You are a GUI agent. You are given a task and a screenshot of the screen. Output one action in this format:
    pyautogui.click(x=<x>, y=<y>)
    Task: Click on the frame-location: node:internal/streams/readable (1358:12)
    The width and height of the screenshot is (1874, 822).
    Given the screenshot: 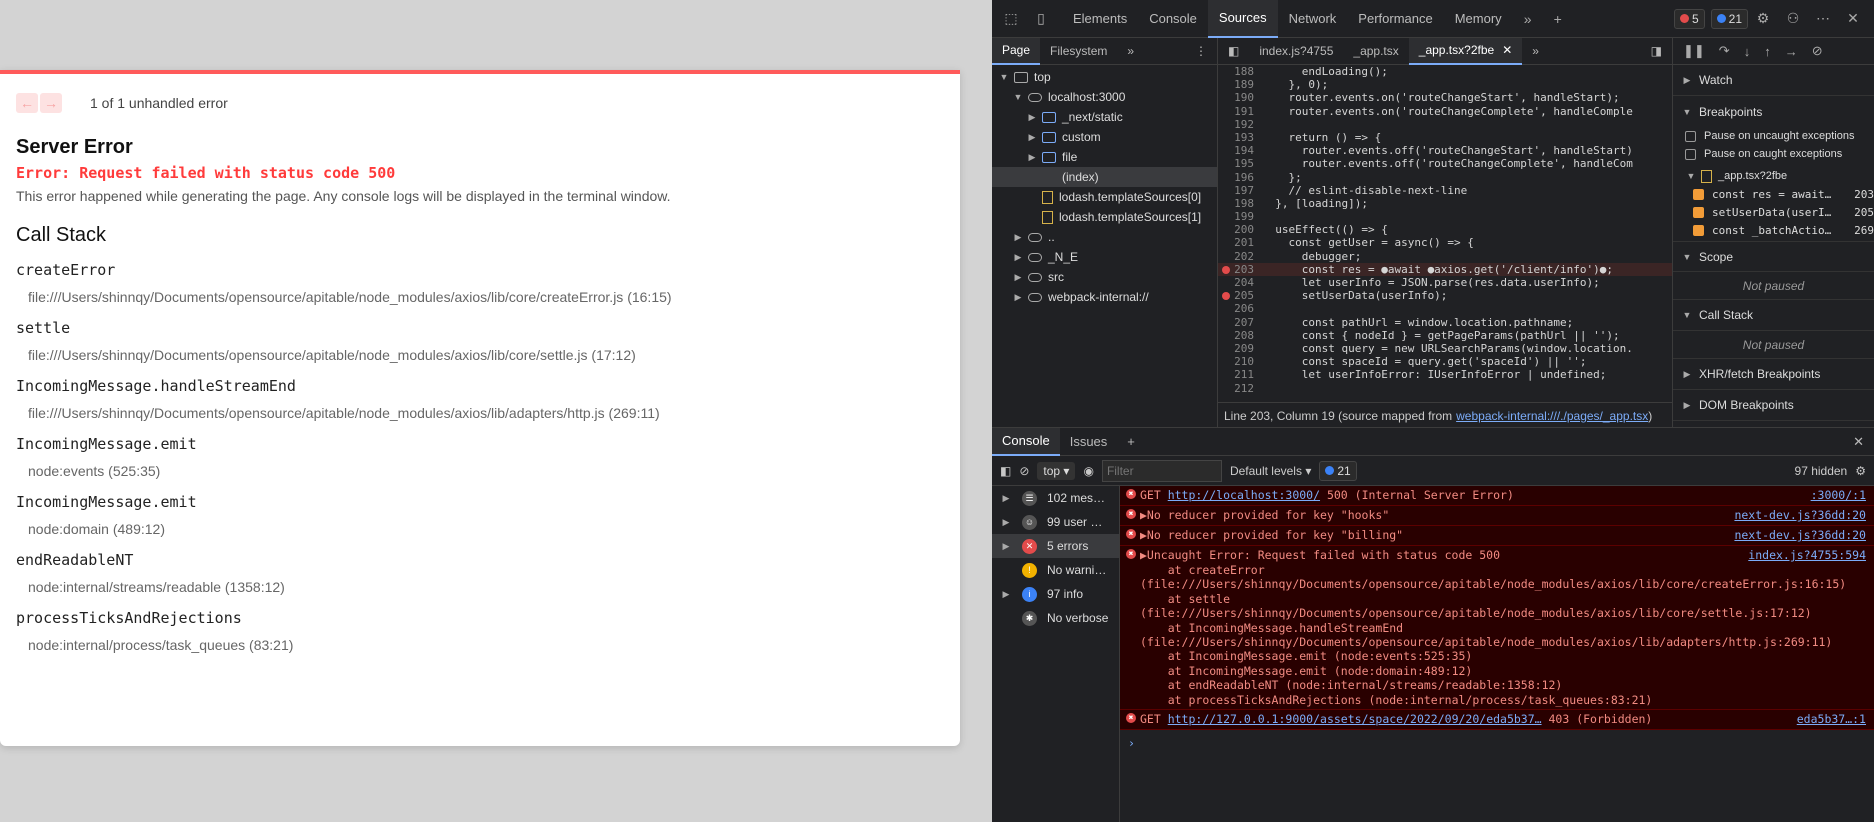 What is the action you would take?
    pyautogui.click(x=486, y=587)
    